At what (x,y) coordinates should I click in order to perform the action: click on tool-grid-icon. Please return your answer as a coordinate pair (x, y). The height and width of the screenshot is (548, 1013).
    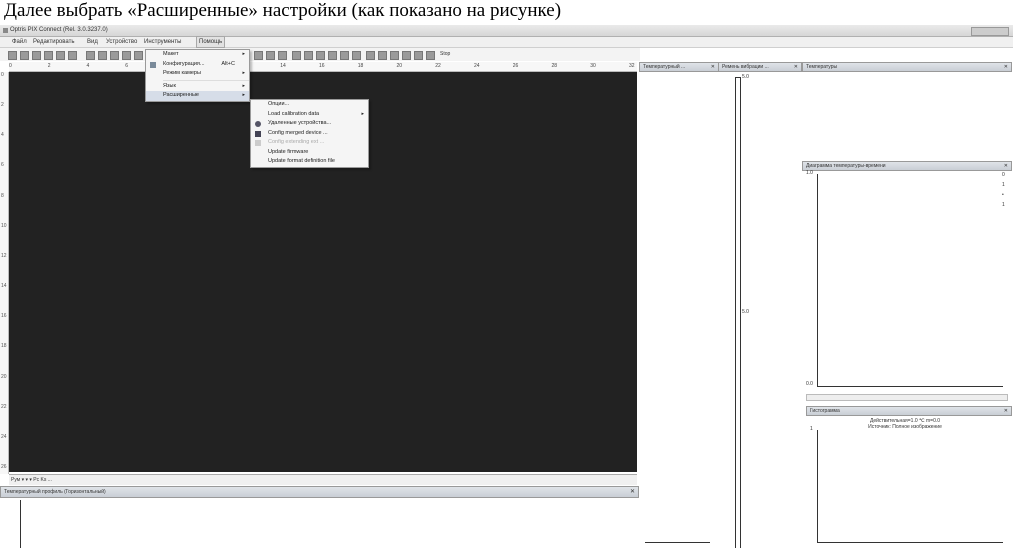
    Looking at the image, I should click on (114, 55).